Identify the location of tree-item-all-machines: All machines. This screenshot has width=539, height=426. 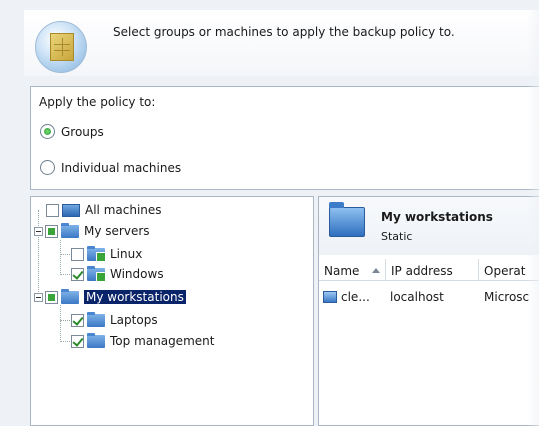
(104, 210).